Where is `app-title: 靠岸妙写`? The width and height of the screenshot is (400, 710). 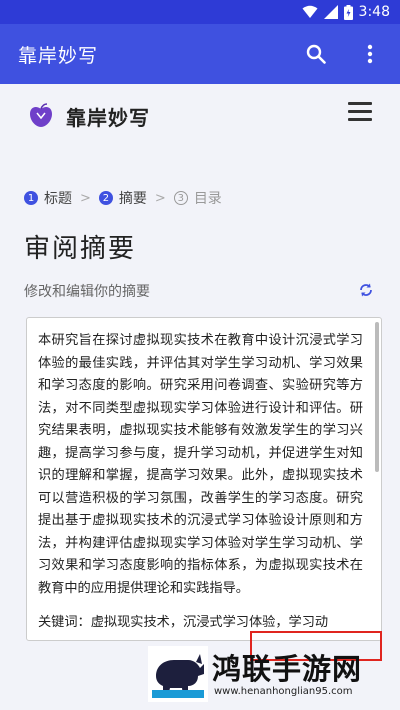
app-title: 靠岸妙写 is located at coordinates (58, 55).